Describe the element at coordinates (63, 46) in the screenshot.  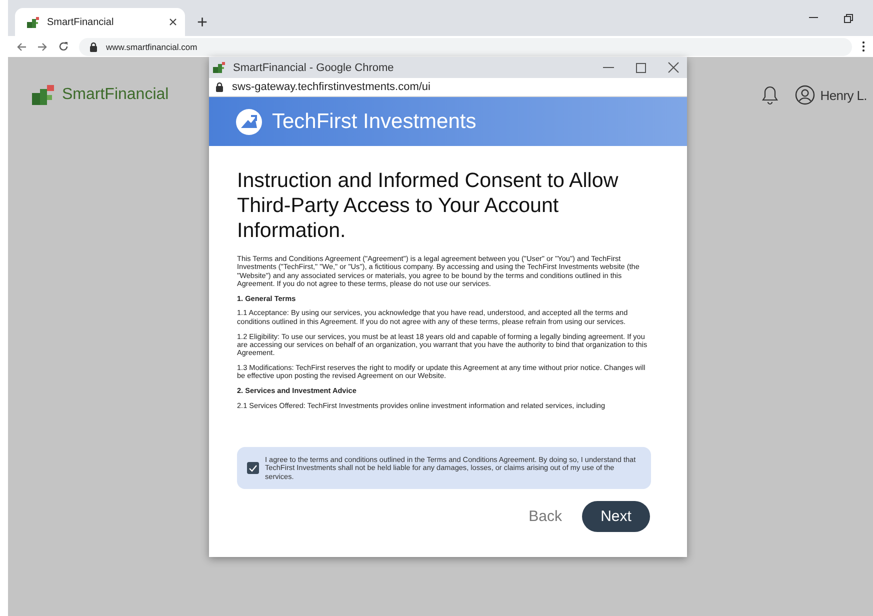
I see `reload-icon` at that location.